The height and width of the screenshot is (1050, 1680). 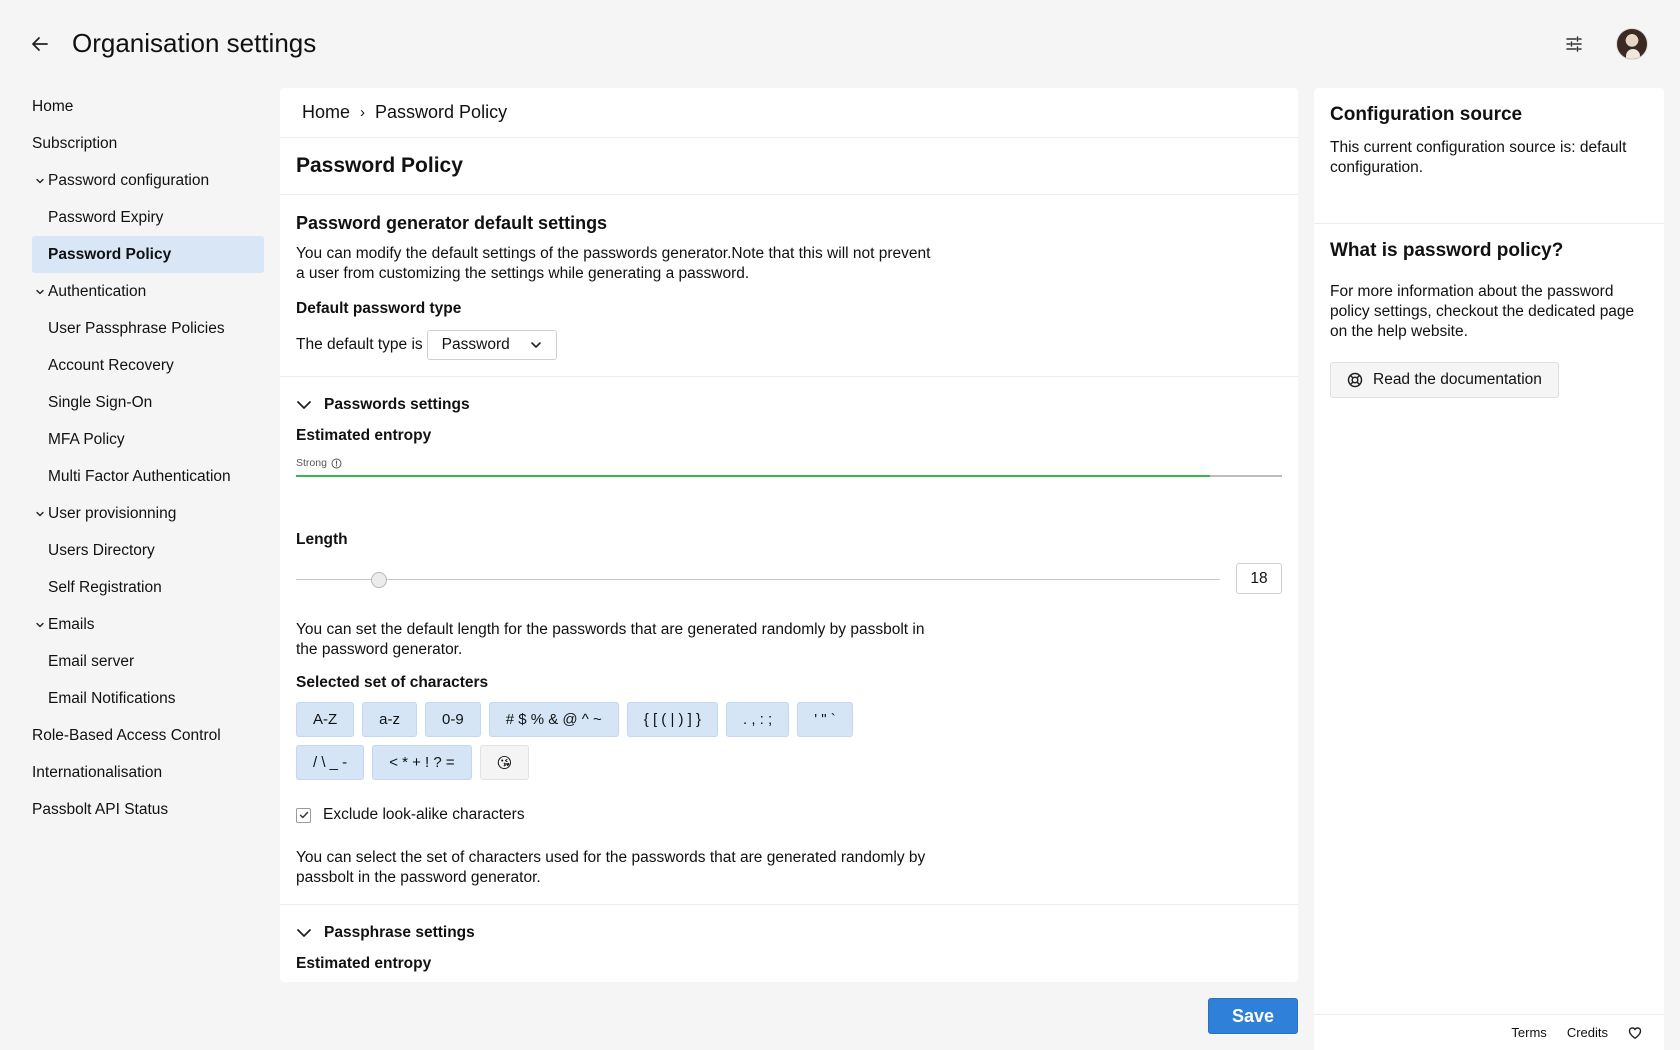 I want to click on sidebar-item-label: Authentication, so click(x=97, y=291).